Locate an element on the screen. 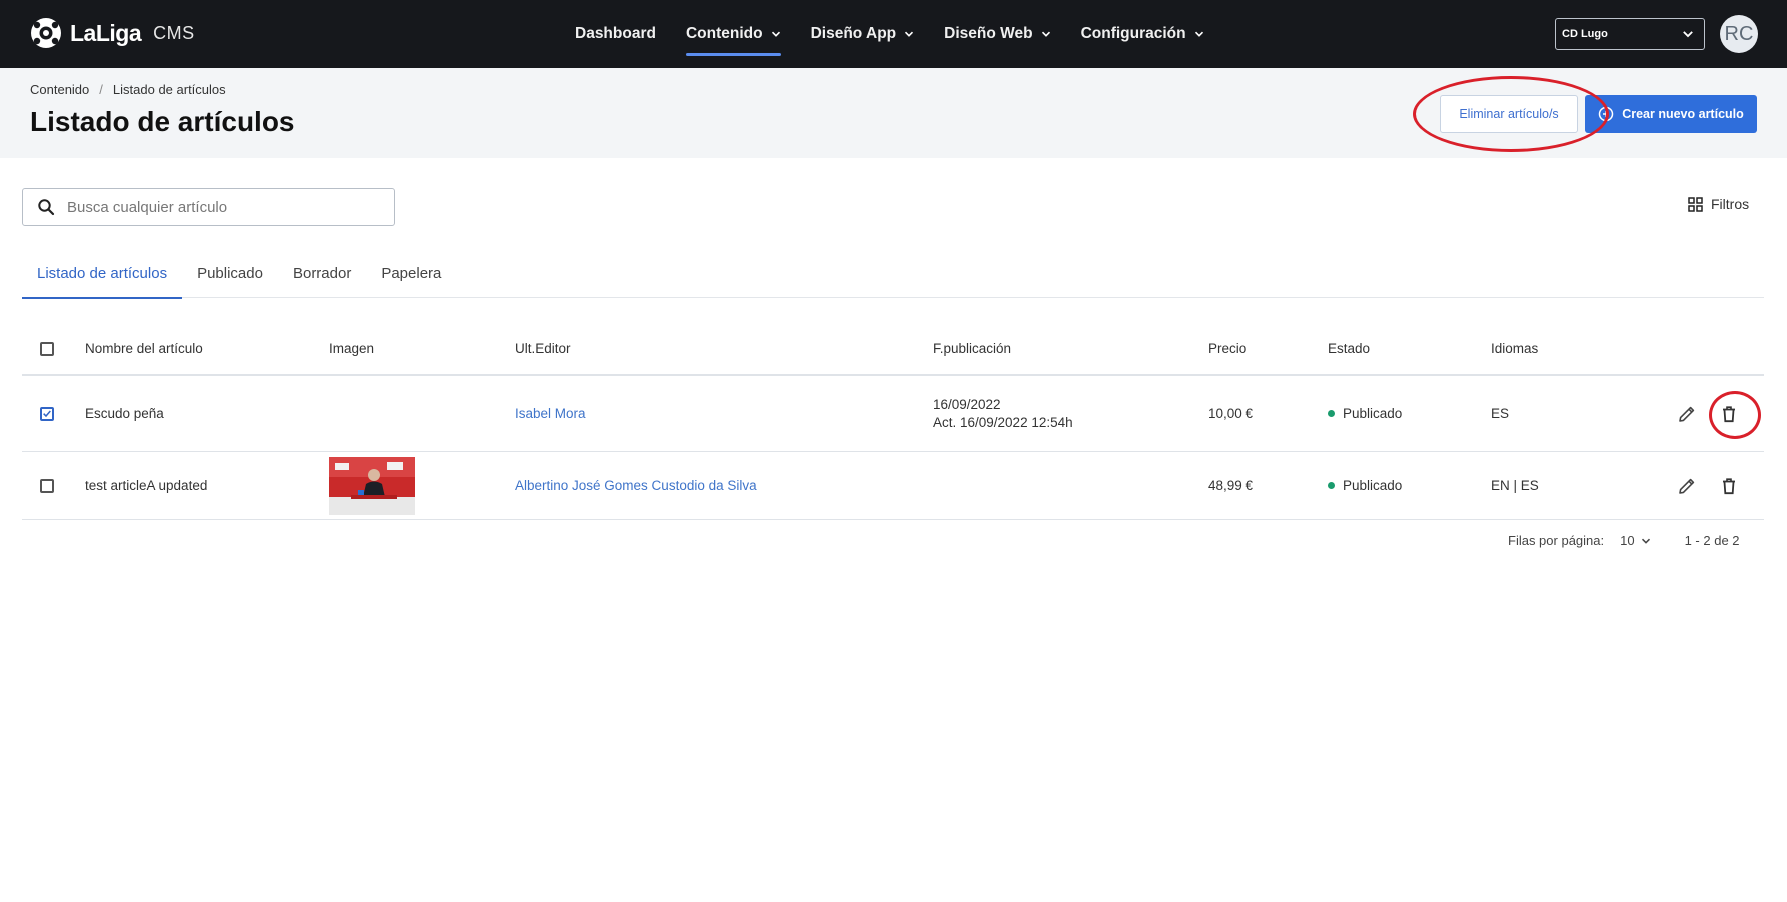 Image resolution: width=1787 pixels, height=902 pixels. page-range: 1 - 2 de 2 is located at coordinates (1712, 540).